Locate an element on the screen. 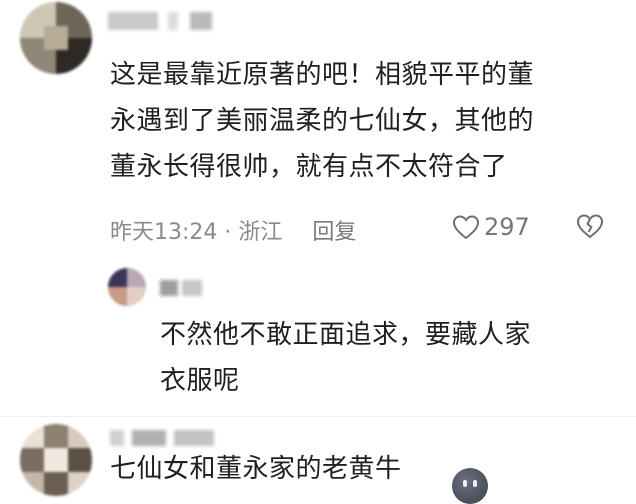  reply-text-line: 衣服呢 is located at coordinates (200, 381).